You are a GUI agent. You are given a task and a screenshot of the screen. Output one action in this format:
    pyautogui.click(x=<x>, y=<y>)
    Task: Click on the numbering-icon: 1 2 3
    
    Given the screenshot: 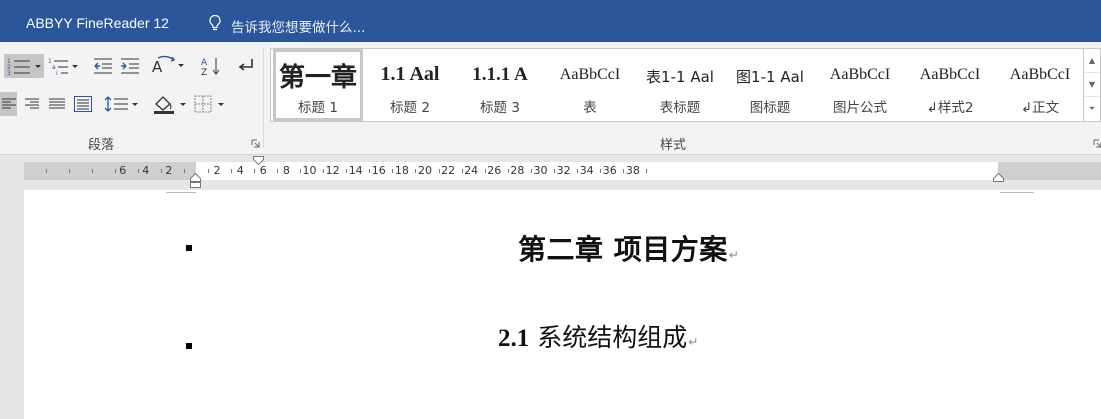 What is the action you would take?
    pyautogui.click(x=24, y=67)
    